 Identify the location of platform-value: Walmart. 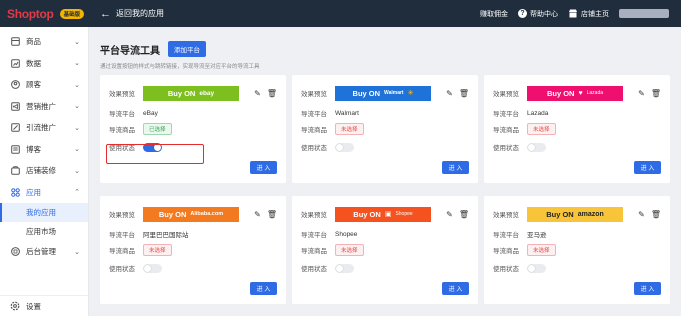
(347, 113).